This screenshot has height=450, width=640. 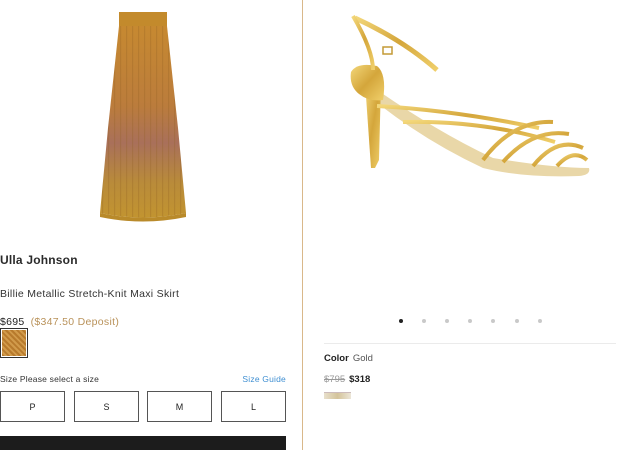 I want to click on size-row: Size Please select a size Size Guide, so click(x=143, y=379).